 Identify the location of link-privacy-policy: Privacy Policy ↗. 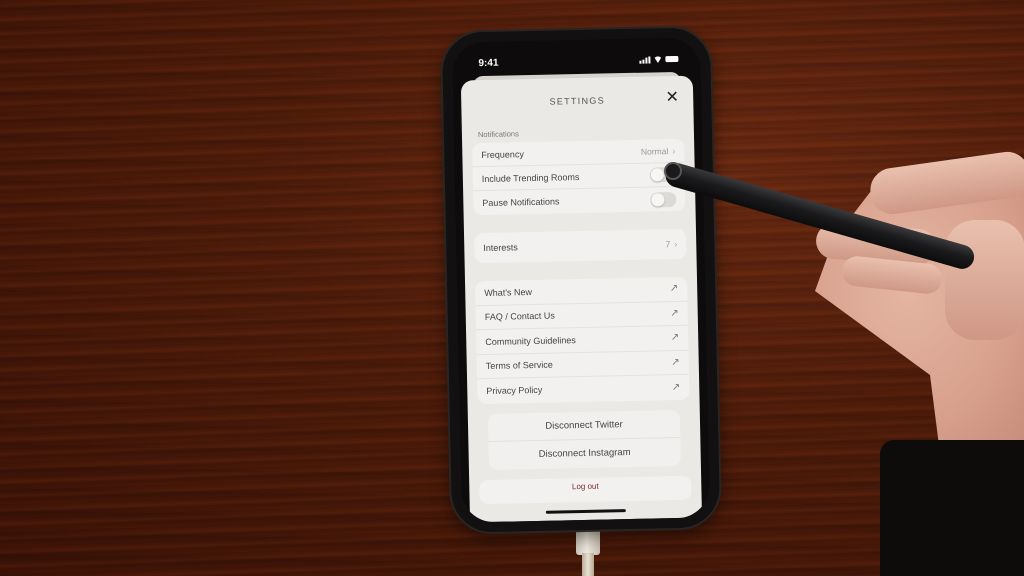
(583, 389).